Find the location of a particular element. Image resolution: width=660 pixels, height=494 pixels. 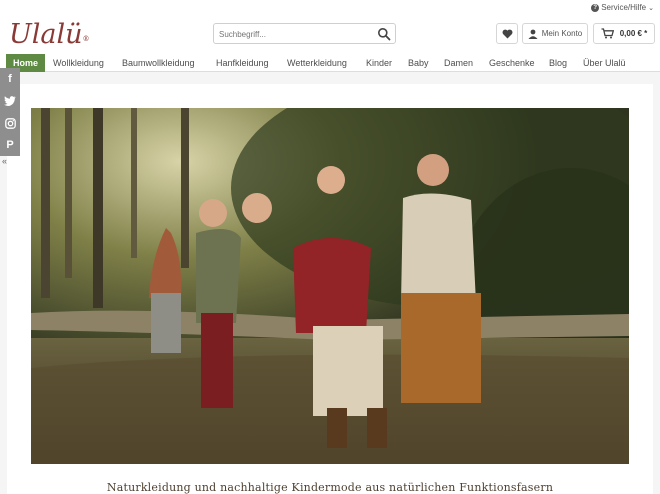

nav-item-wollkleidung: Wollkleidung is located at coordinates (78, 63).